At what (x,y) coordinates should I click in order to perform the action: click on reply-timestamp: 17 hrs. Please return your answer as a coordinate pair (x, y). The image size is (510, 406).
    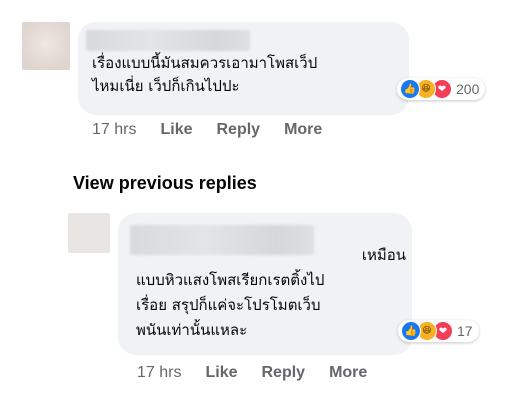
    Looking at the image, I should click on (159, 373).